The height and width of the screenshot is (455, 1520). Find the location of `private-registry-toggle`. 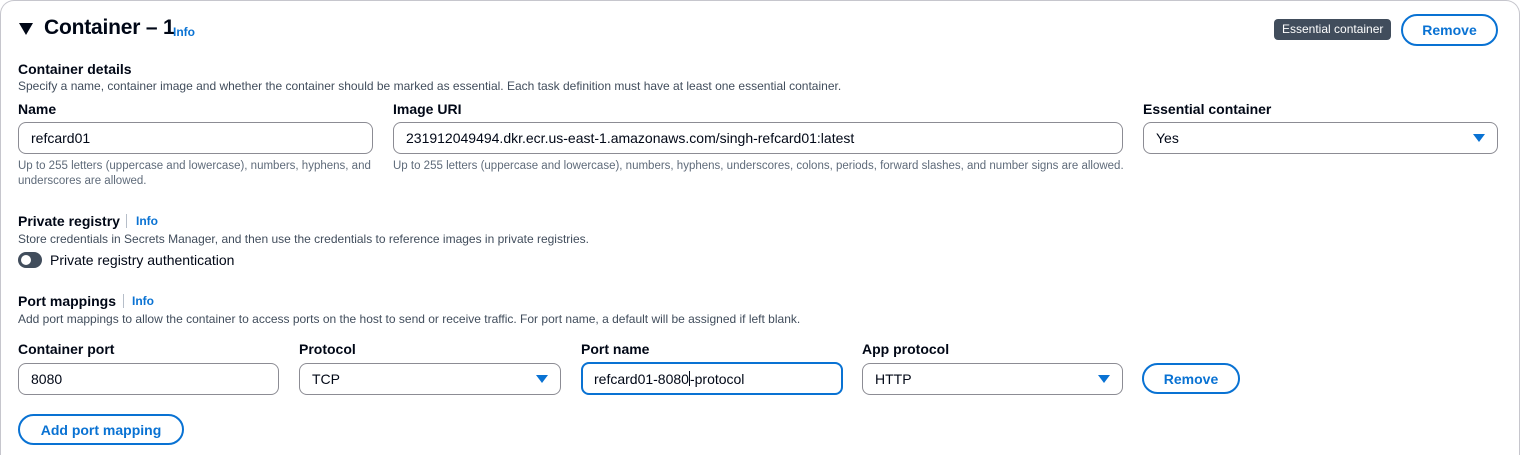

private-registry-toggle is located at coordinates (30, 260).